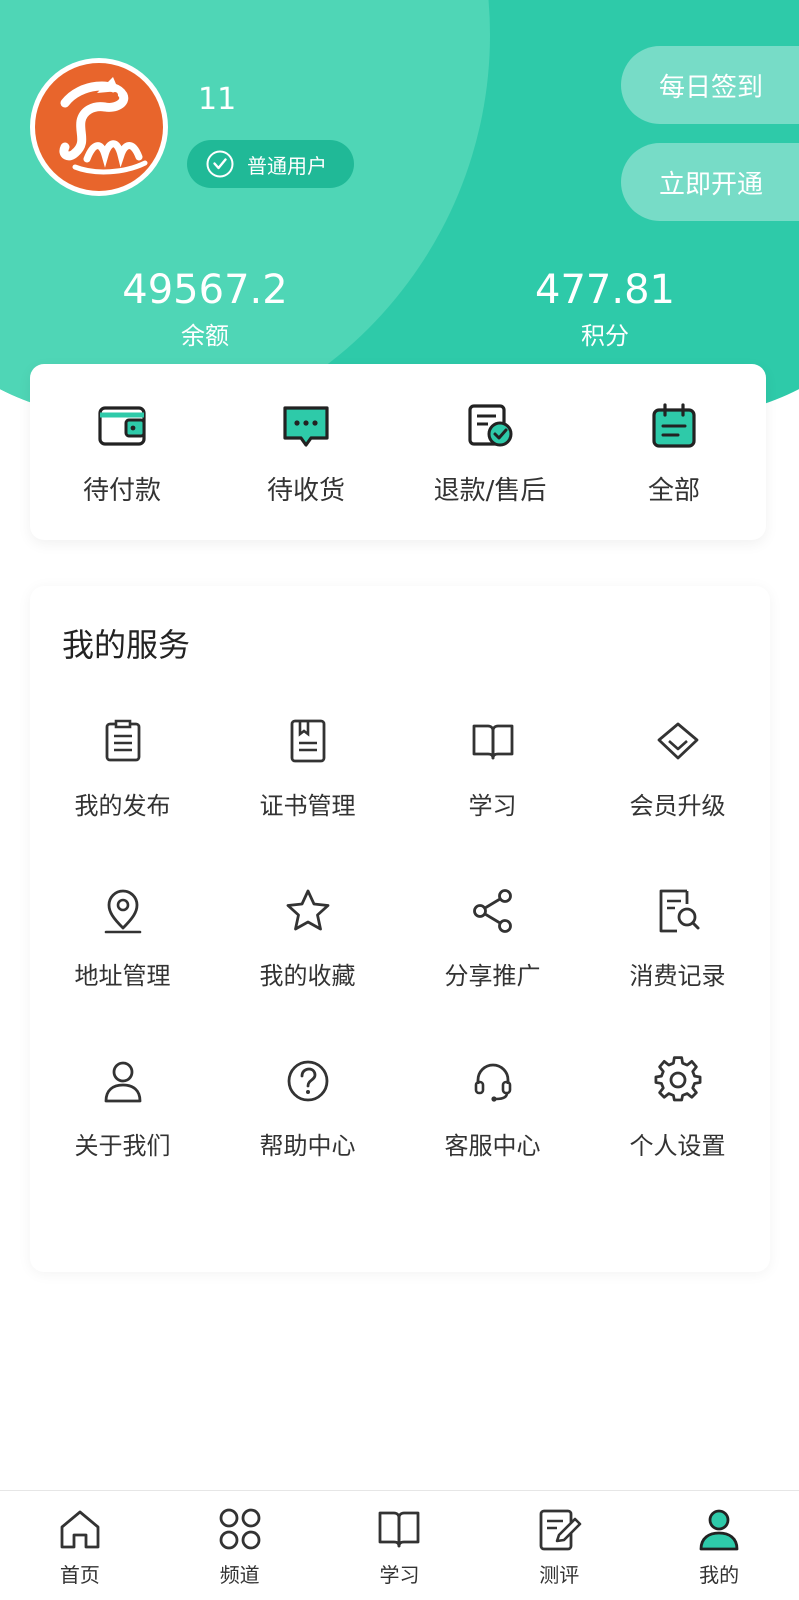 This screenshot has width=799, height=1600. What do you see at coordinates (490, 491) in the screenshot?
I see `order-refund-label: 退款/售后` at bounding box center [490, 491].